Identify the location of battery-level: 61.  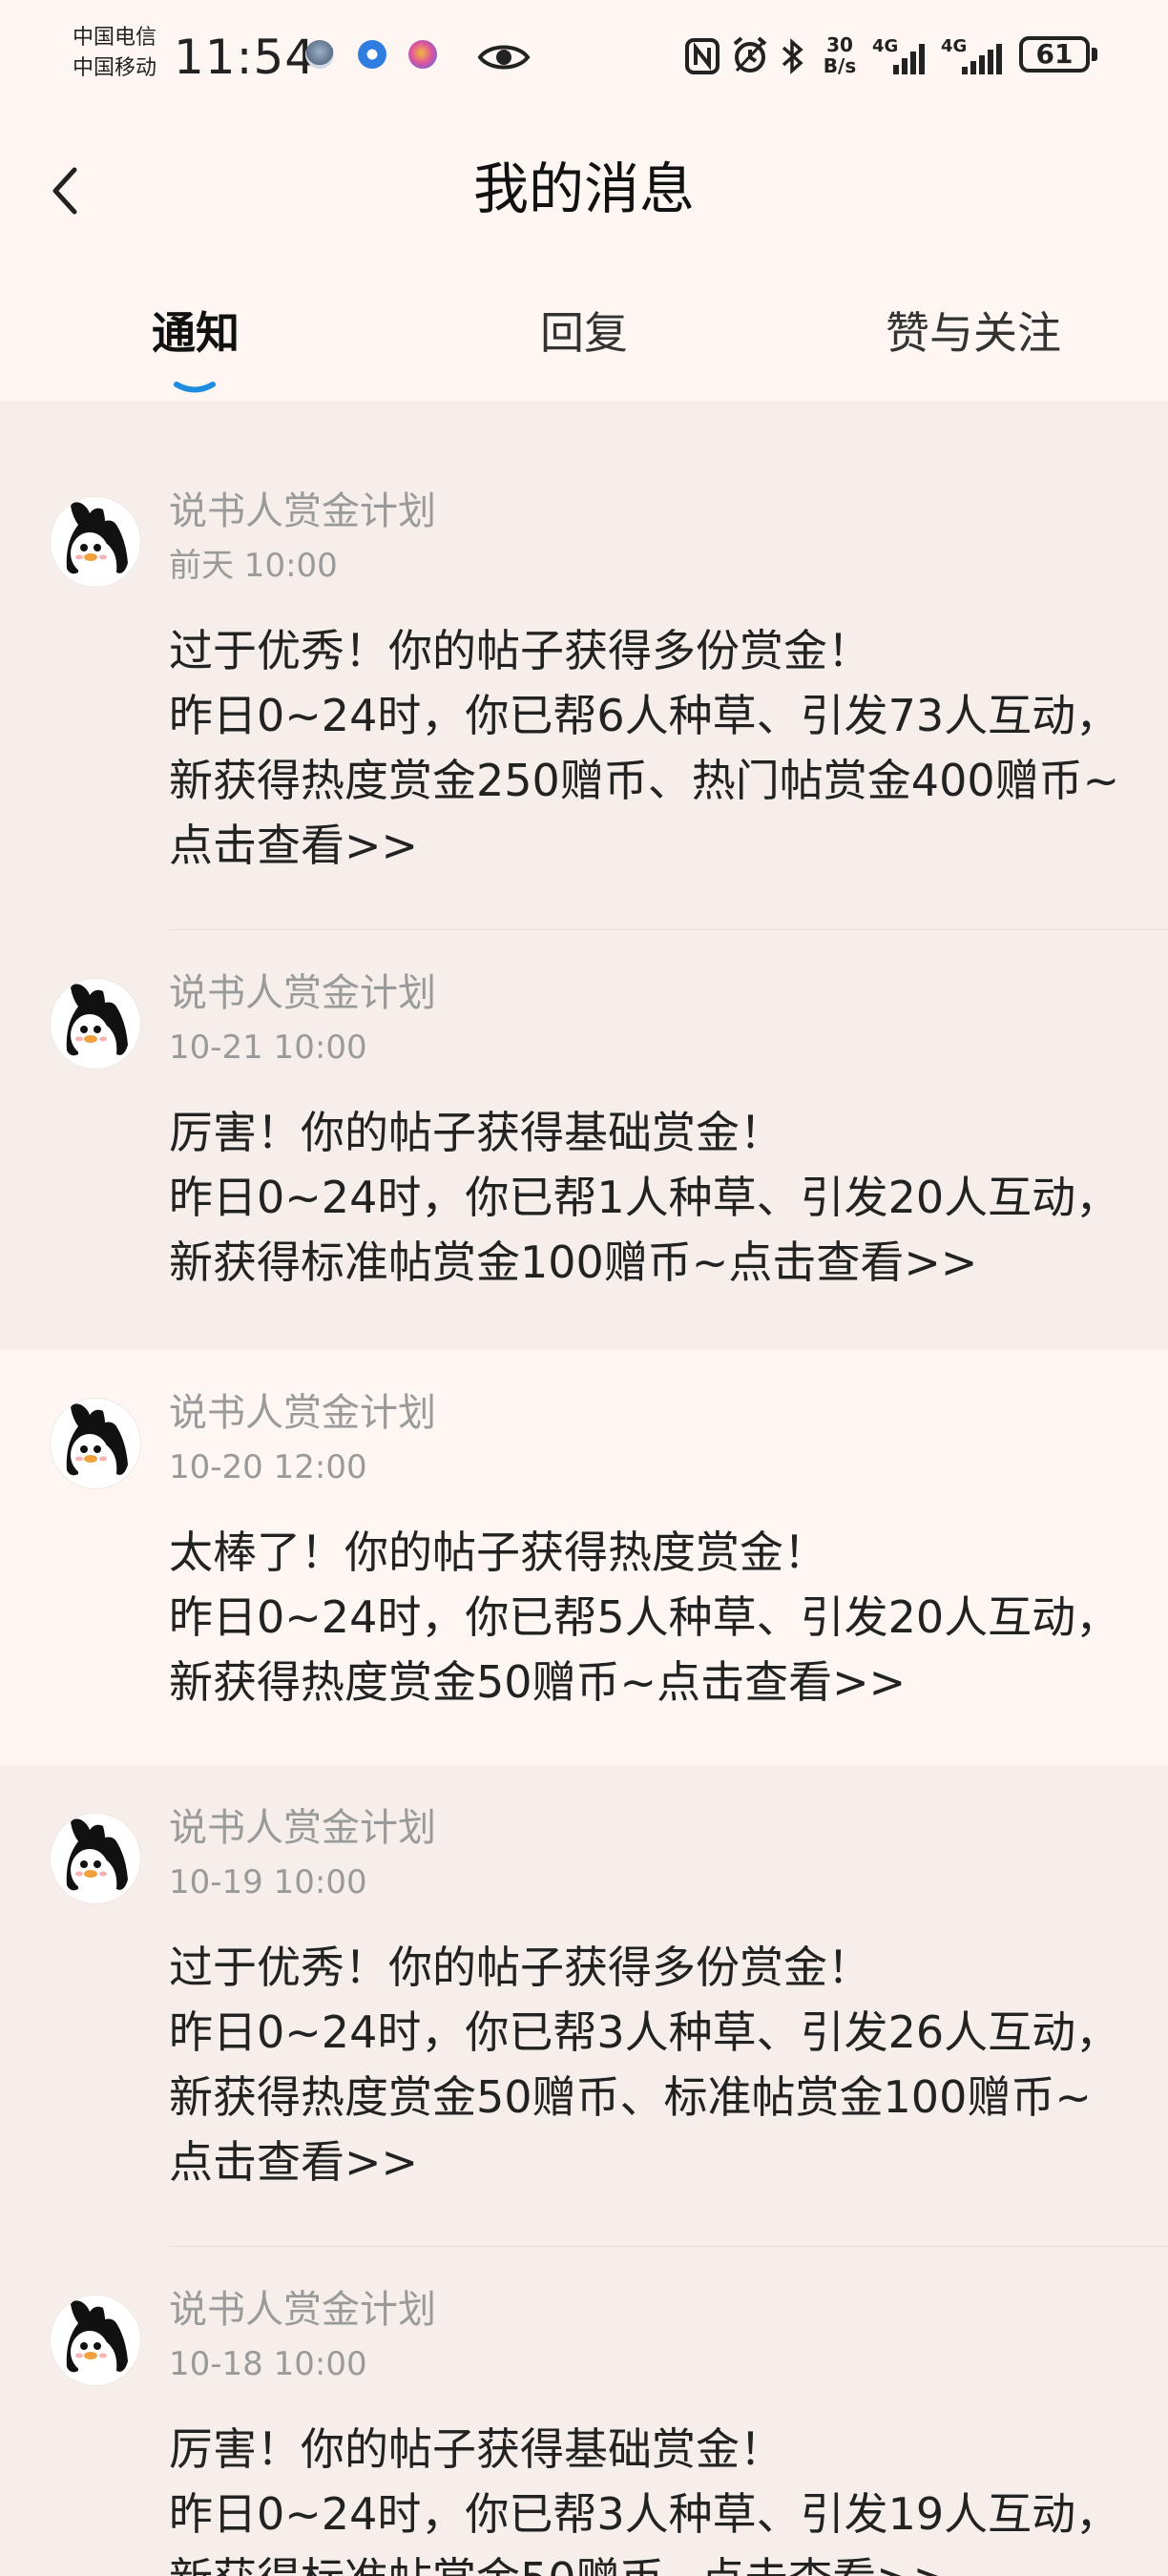
(1055, 54).